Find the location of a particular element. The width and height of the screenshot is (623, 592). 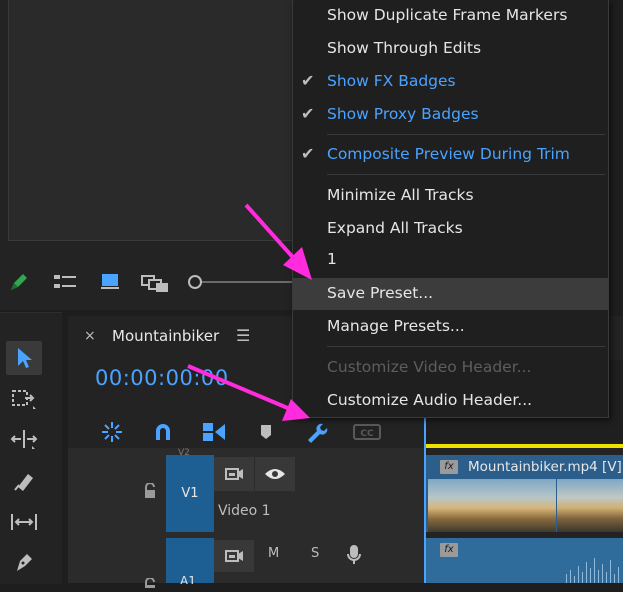

captions-icon: CC is located at coordinates (367, 432).